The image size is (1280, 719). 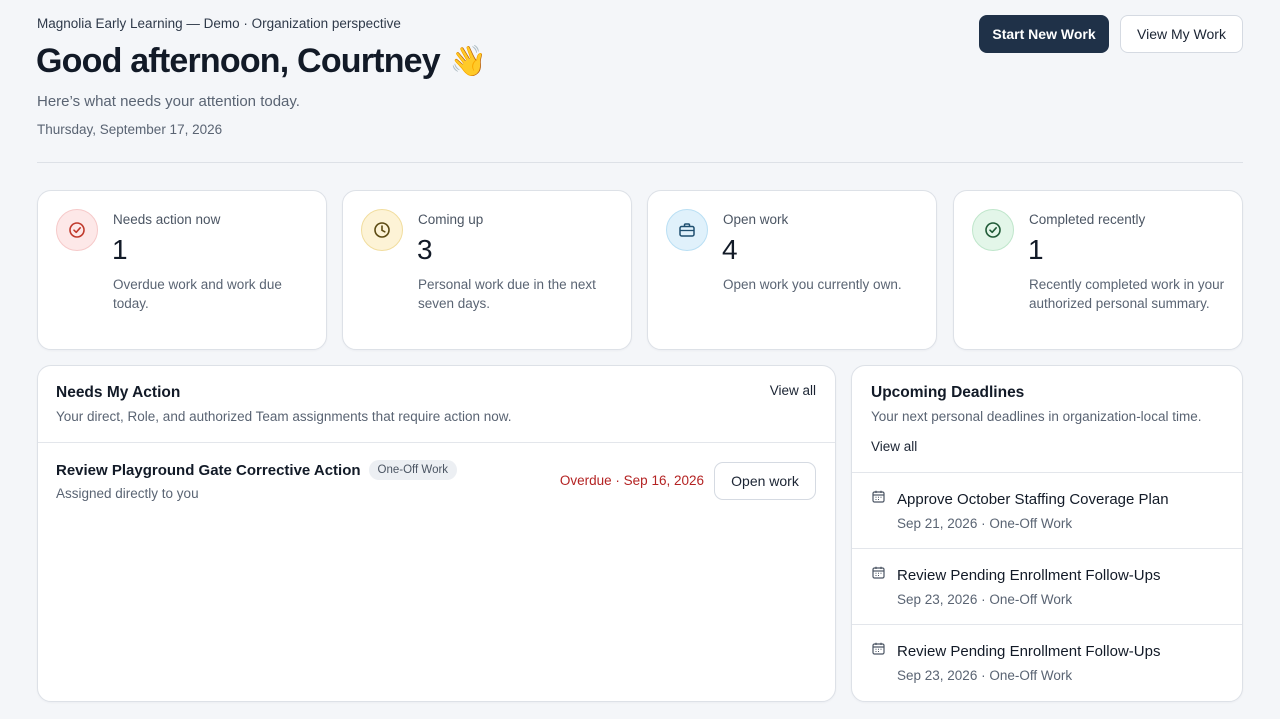 What do you see at coordinates (413, 470) in the screenshot?
I see `work-type-chip: One-Off Work` at bounding box center [413, 470].